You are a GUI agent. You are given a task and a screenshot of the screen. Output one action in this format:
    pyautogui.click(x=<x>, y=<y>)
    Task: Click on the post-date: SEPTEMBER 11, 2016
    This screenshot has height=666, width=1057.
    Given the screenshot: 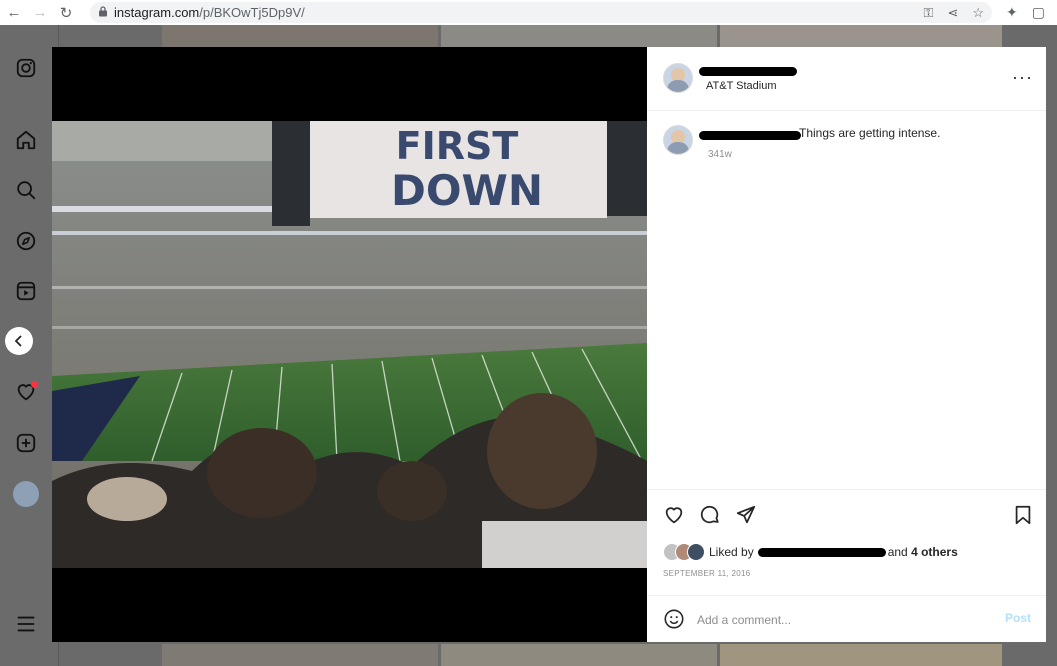 What is the action you would take?
    pyautogui.click(x=707, y=573)
    